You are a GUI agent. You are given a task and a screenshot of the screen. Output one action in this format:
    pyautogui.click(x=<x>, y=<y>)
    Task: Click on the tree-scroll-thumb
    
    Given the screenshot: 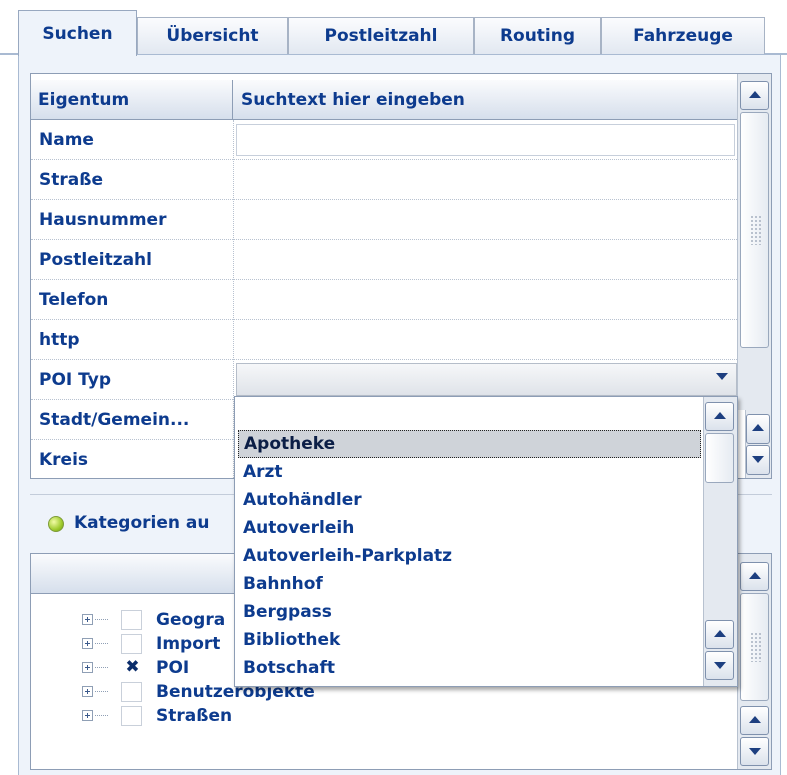 What is the action you would take?
    pyautogui.click(x=754, y=647)
    